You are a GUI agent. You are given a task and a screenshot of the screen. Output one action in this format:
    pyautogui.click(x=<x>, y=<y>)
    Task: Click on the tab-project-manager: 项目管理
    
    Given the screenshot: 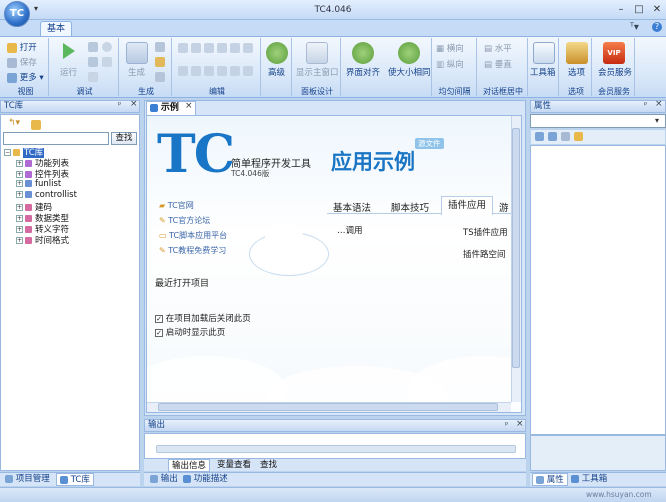 What is the action you would take?
    pyautogui.click(x=27, y=479)
    